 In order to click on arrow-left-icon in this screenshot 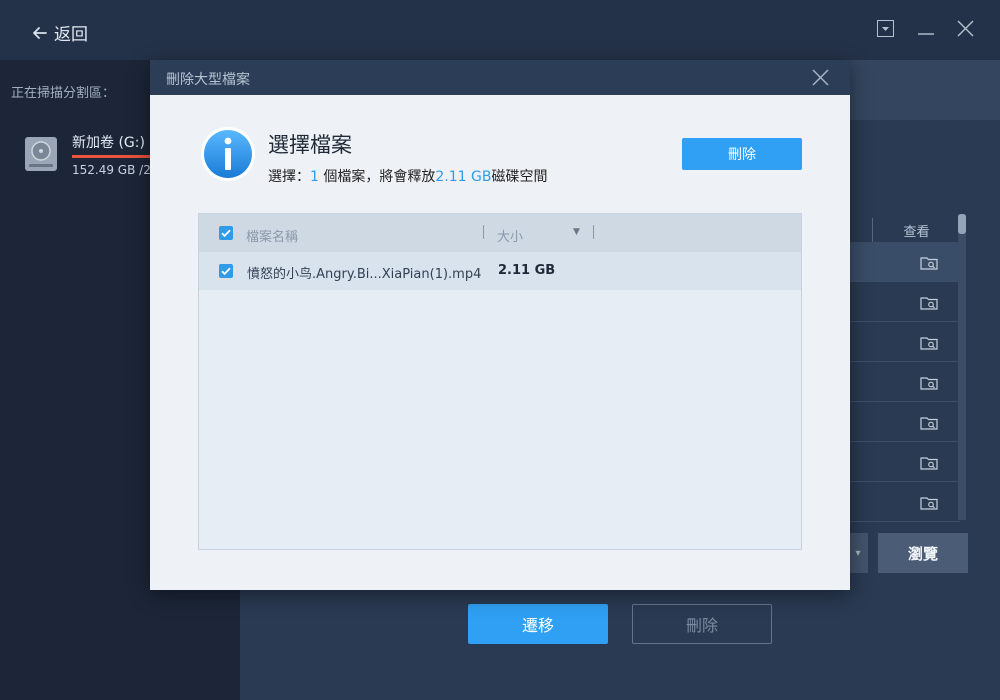, I will do `click(40, 32)`.